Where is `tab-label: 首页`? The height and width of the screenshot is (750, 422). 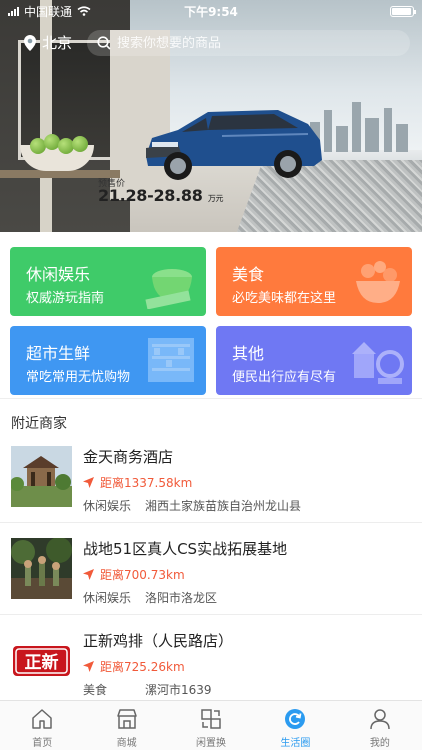 tab-label: 首页 is located at coordinates (42, 743).